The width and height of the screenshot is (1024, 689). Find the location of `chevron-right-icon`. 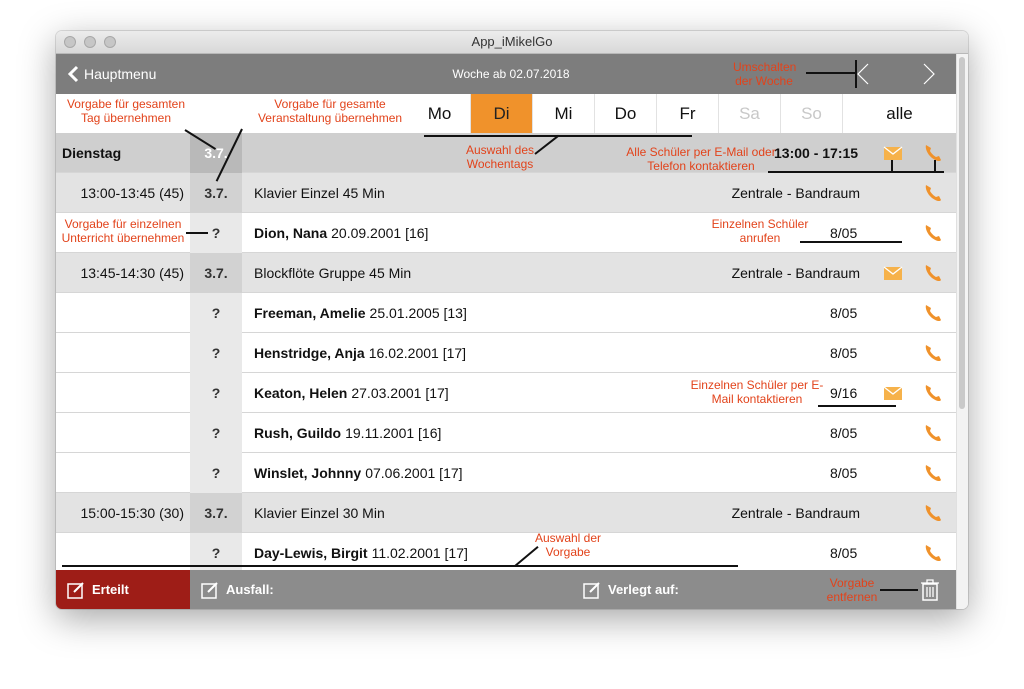

chevron-right-icon is located at coordinates (929, 74).